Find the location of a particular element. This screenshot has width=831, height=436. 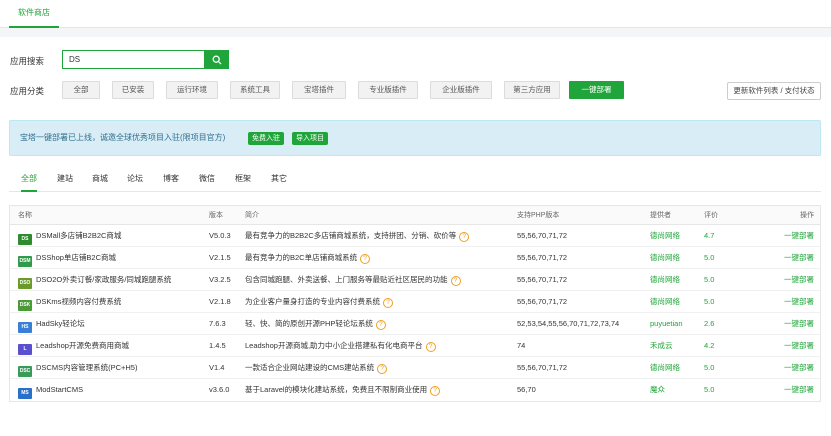

subtab-mall: 商城 is located at coordinates (100, 182).